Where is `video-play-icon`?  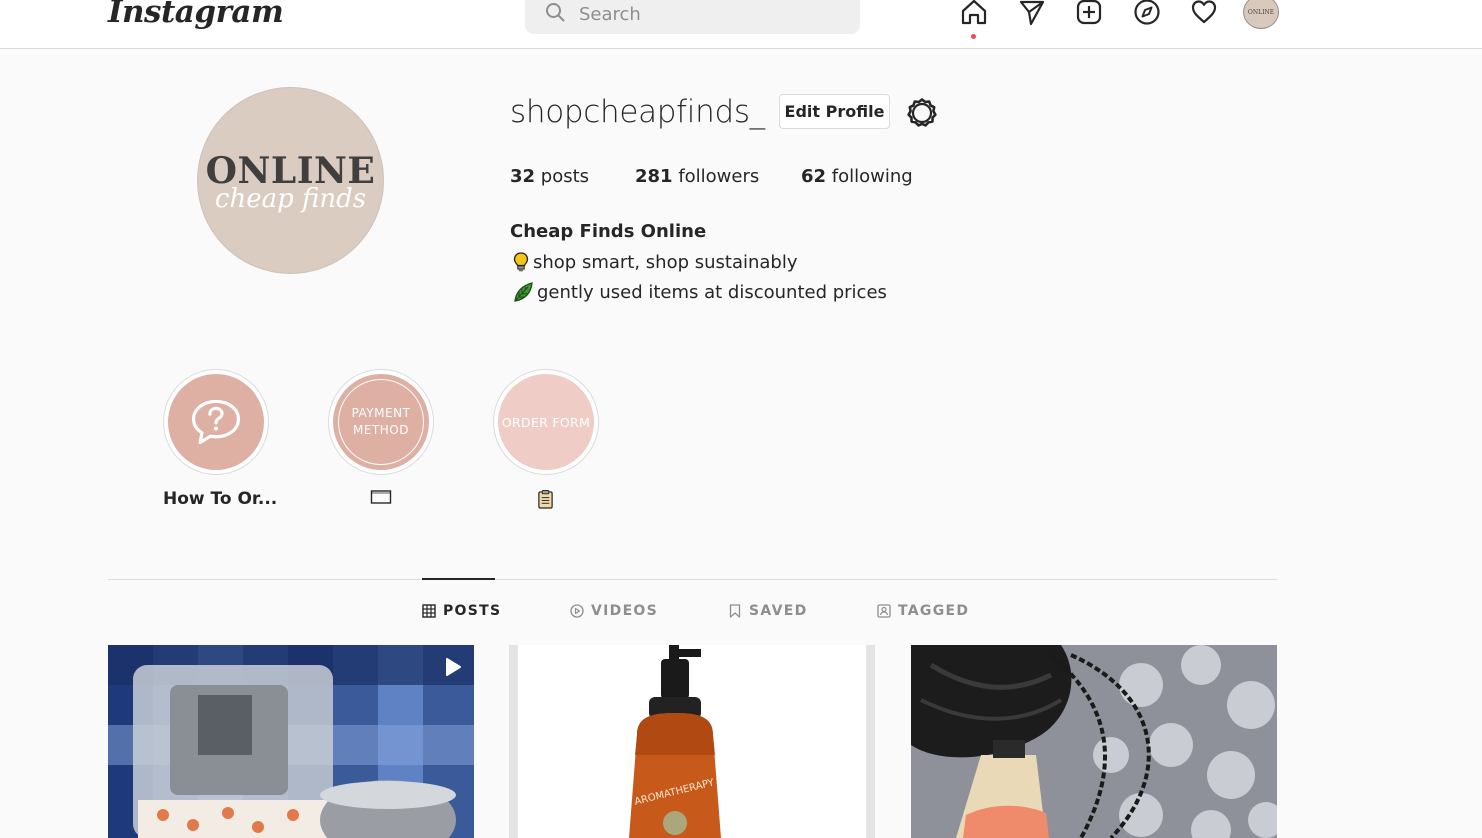 video-play-icon is located at coordinates (453, 667).